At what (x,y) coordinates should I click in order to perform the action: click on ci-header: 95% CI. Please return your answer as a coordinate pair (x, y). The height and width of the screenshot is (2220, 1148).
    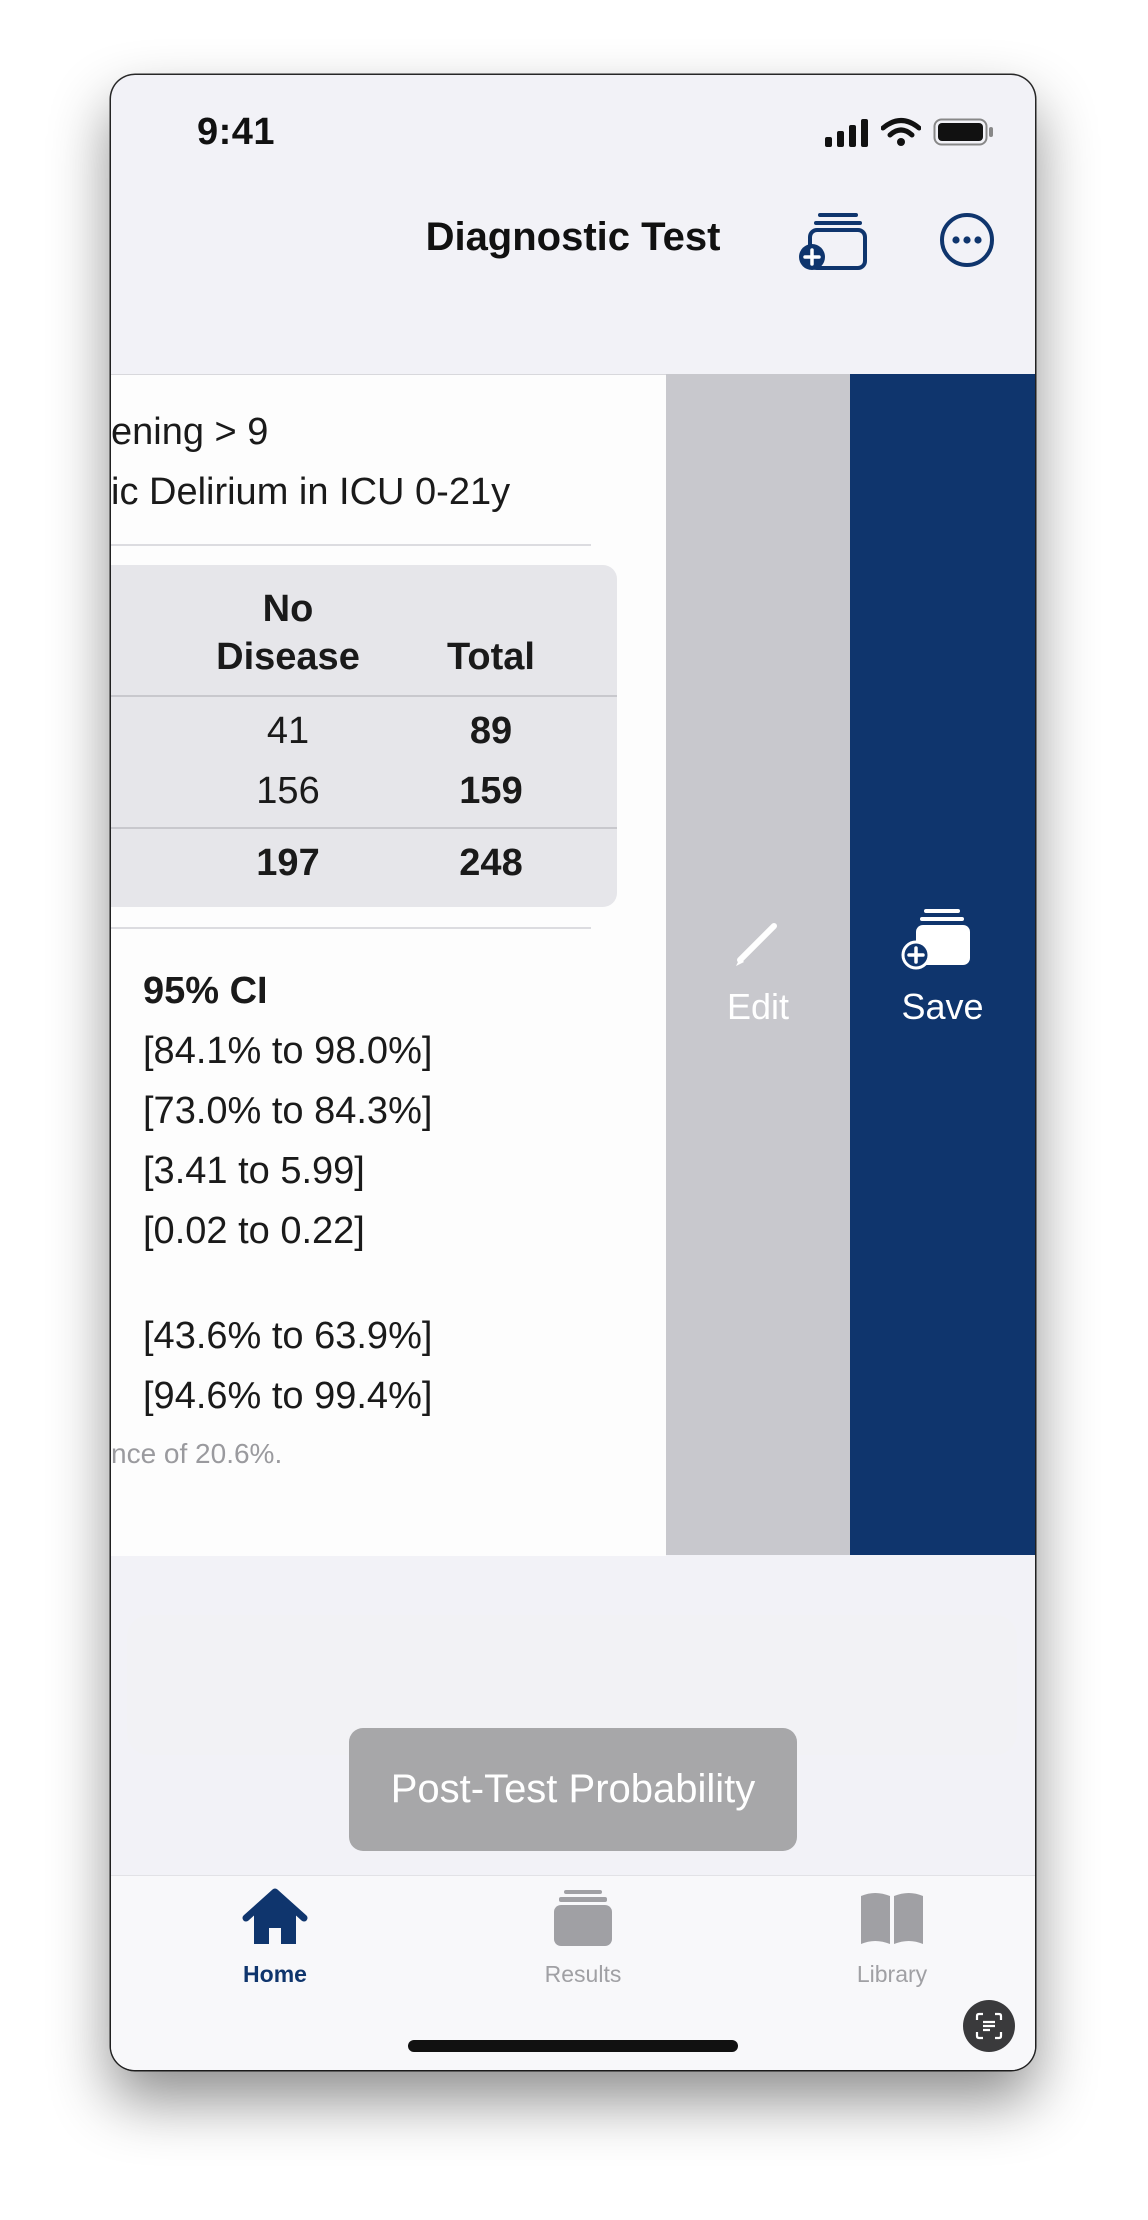
    Looking at the image, I should click on (205, 991).